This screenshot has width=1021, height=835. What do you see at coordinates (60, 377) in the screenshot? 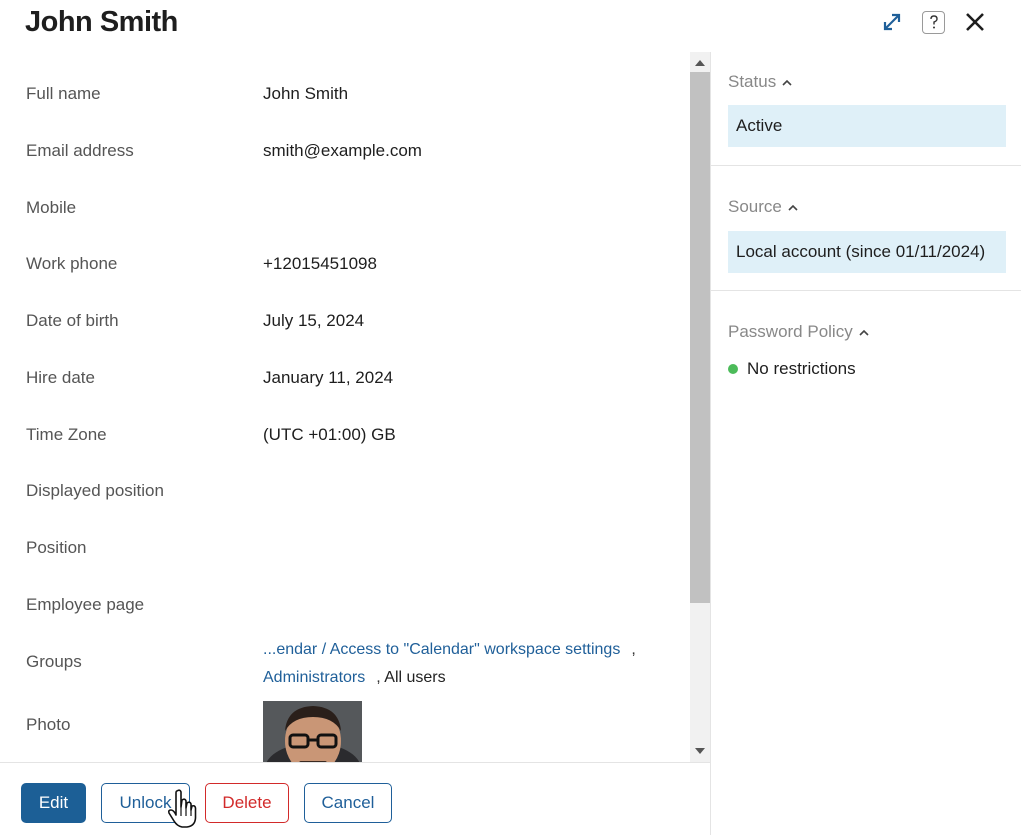
I see `field-label: Hire date` at bounding box center [60, 377].